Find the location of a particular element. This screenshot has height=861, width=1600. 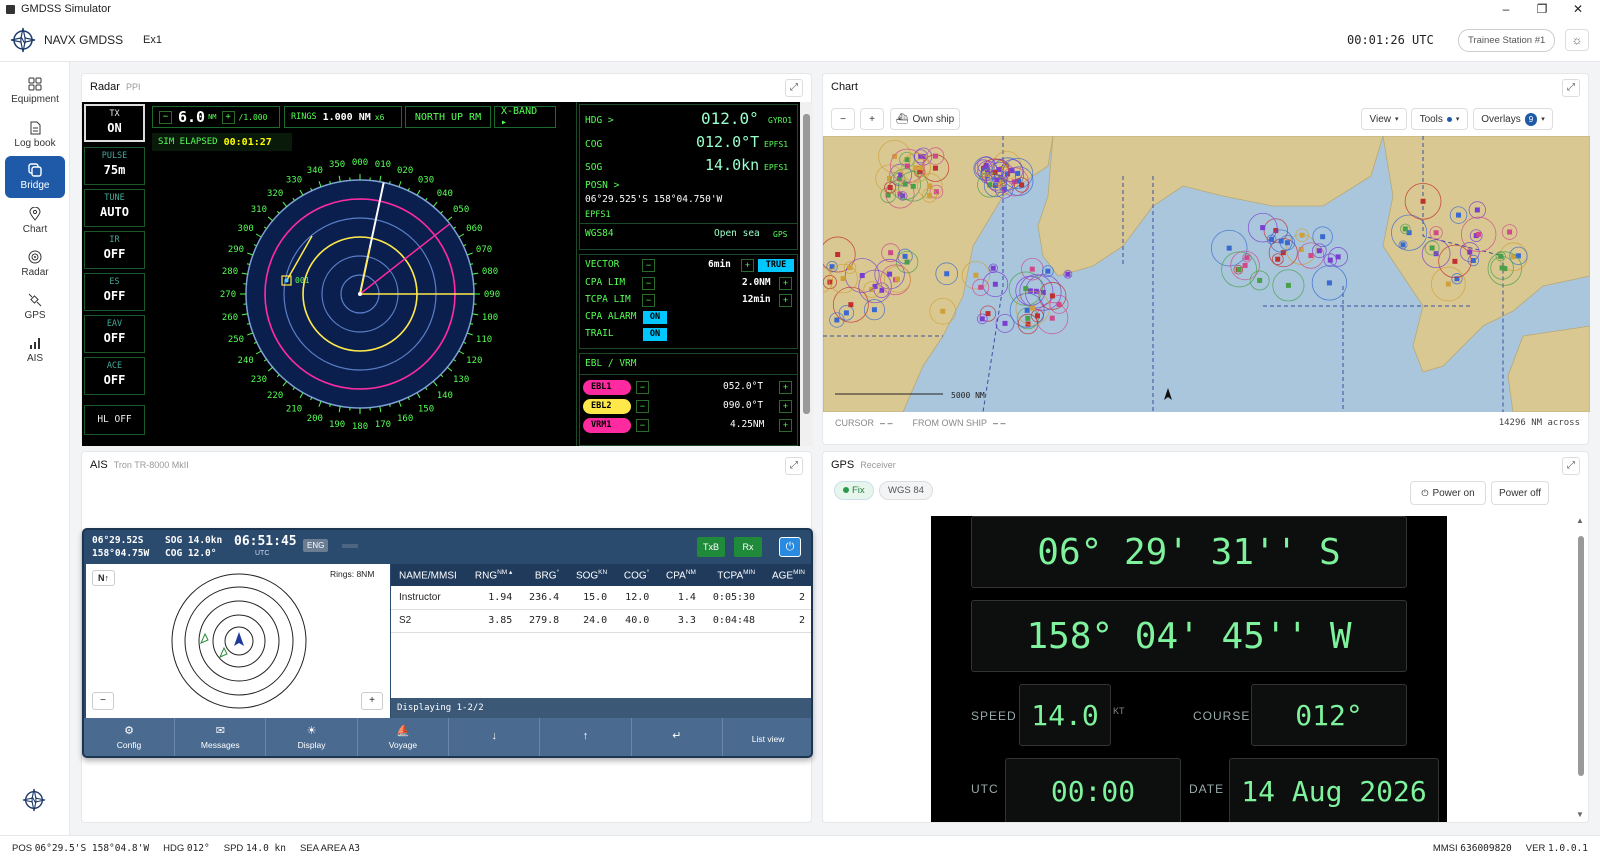

north-up-button: N↑ is located at coordinates (103, 578).